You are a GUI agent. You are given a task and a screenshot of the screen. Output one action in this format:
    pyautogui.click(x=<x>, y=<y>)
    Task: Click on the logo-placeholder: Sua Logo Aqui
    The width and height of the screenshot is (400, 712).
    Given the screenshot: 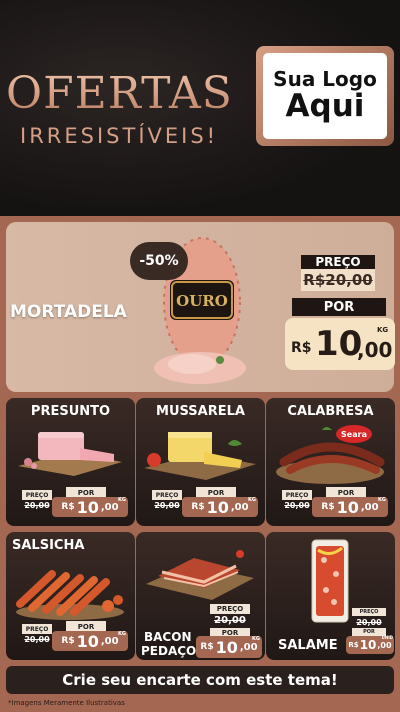 What is the action you would take?
    pyautogui.click(x=325, y=96)
    